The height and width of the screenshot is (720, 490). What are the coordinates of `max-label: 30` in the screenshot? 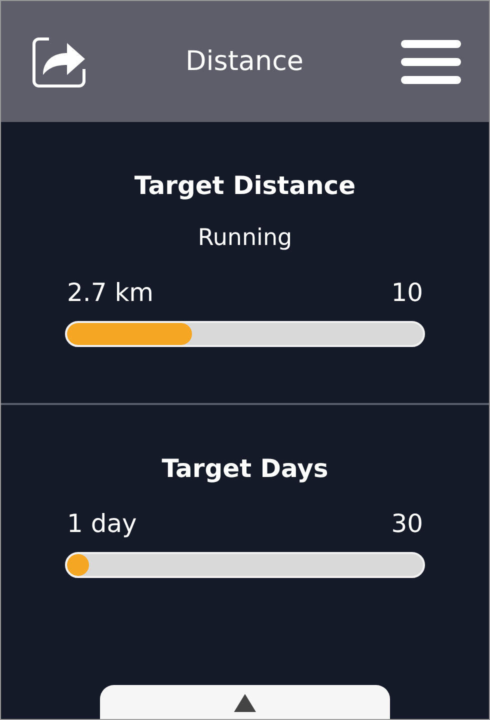 It's located at (407, 523).